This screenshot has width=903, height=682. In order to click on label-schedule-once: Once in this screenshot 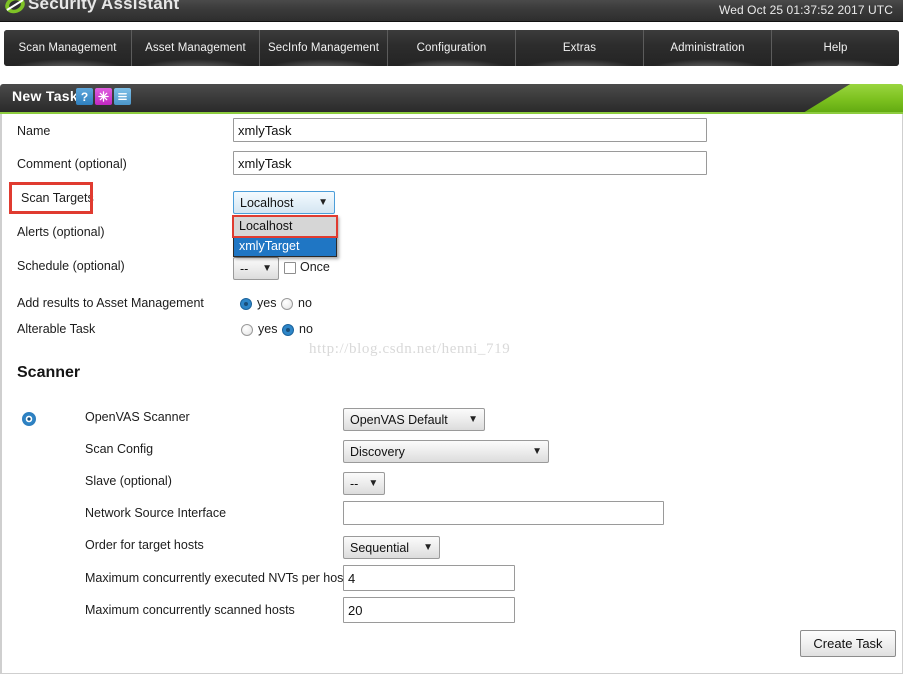, I will do `click(315, 267)`.